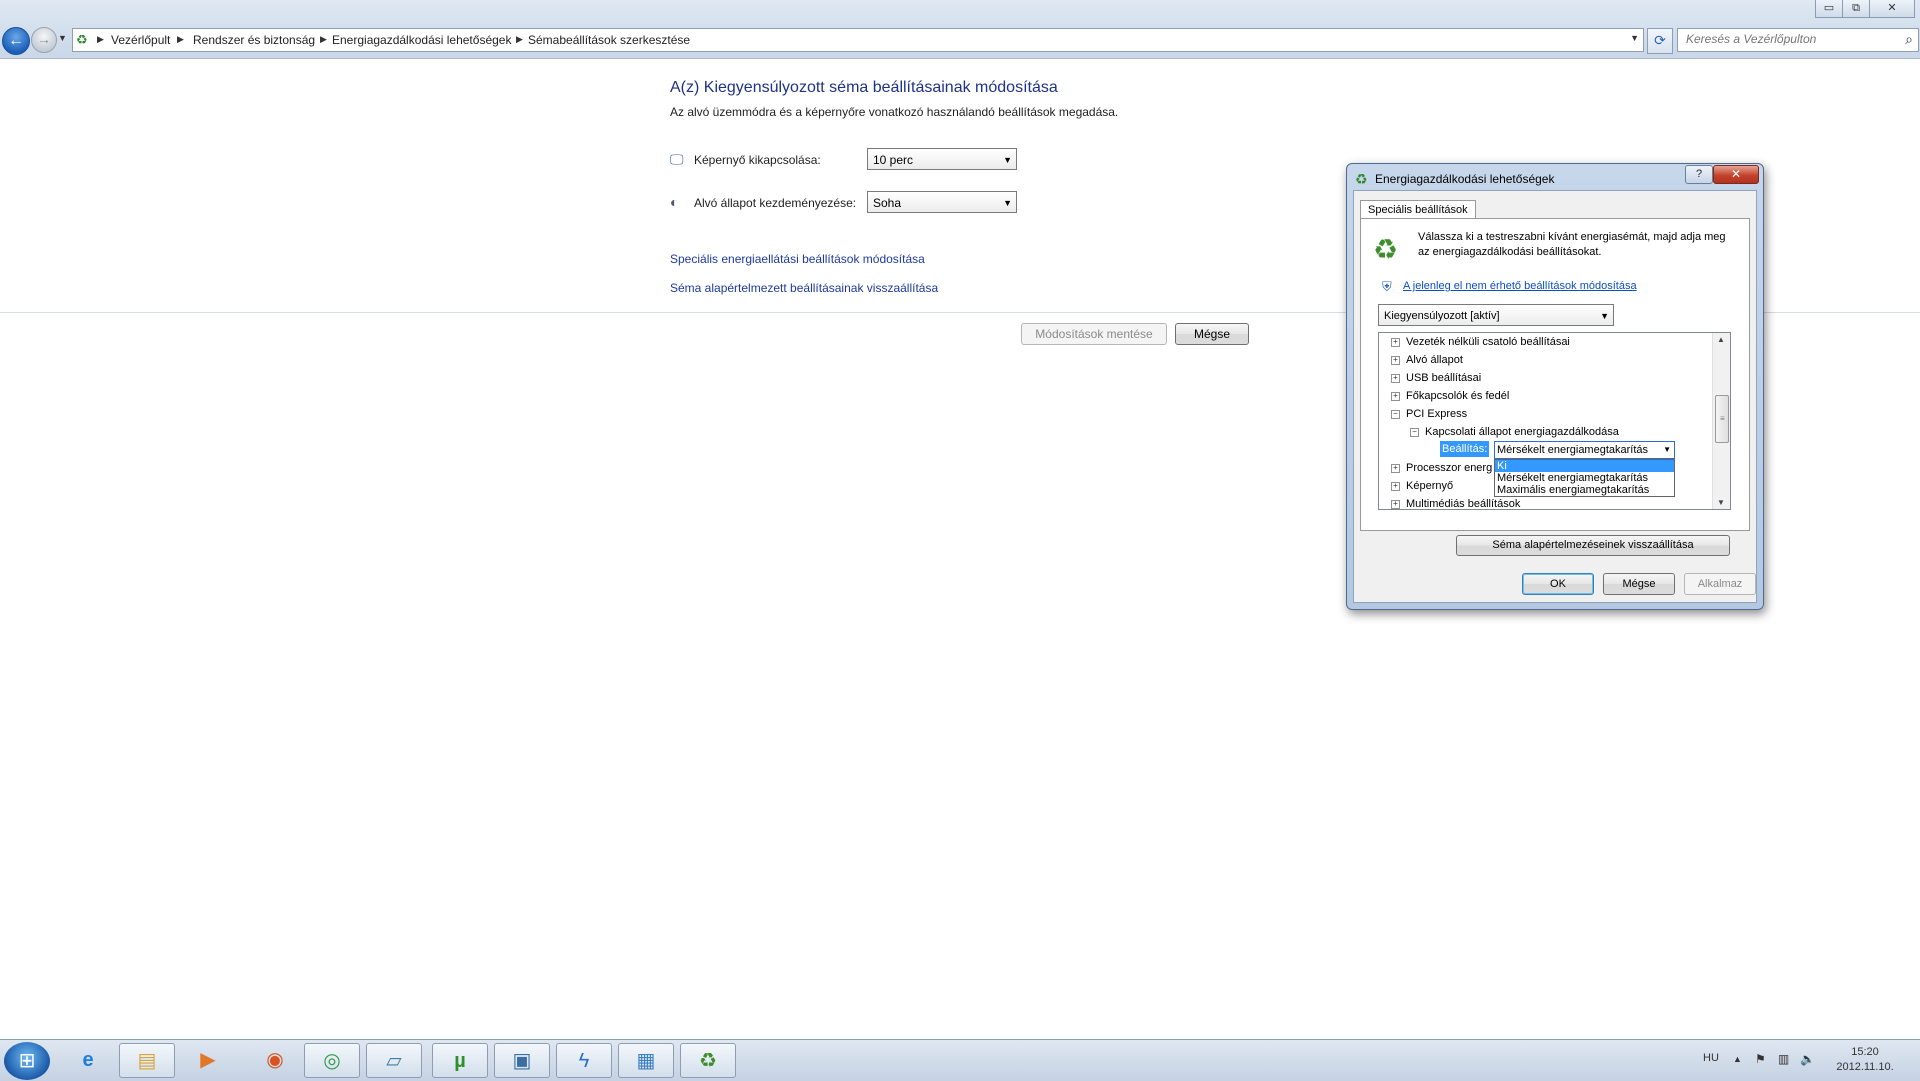 This screenshot has height=1081, width=1920. Describe the element at coordinates (27, 1061) in the screenshot. I see `start-button: ⊞` at that location.